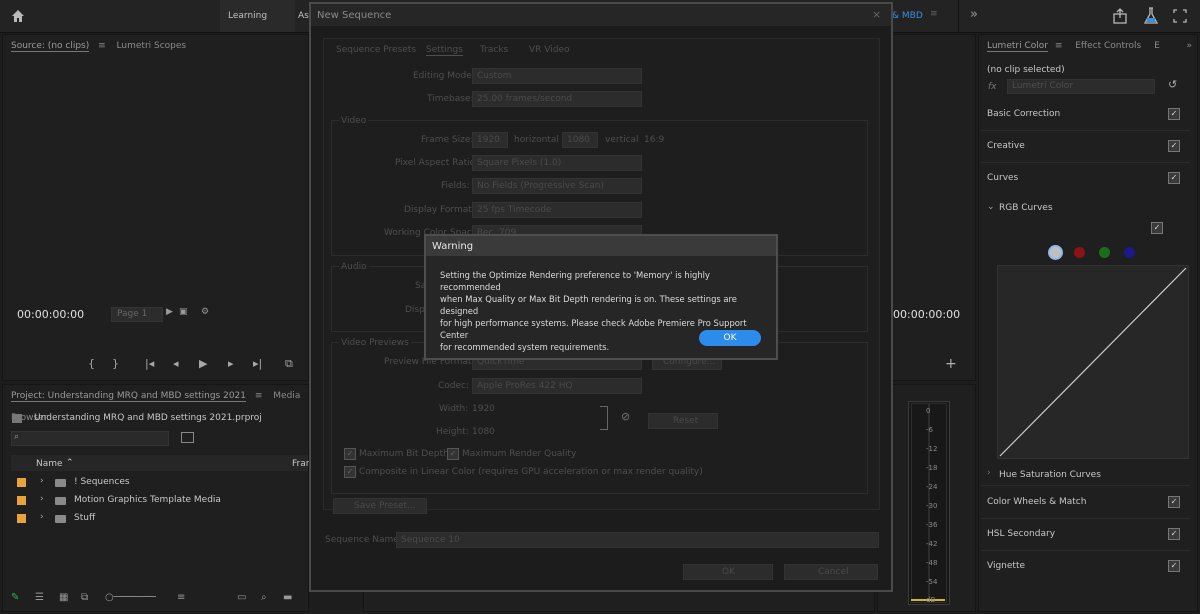 The image size is (1200, 614). Describe the element at coordinates (183, 312) in the screenshot. I see `settings-square-icon: ▣` at that location.